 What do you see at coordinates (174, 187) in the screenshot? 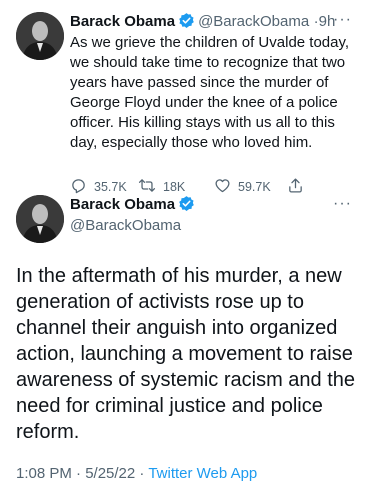
I see `retweet-count: 18K` at bounding box center [174, 187].